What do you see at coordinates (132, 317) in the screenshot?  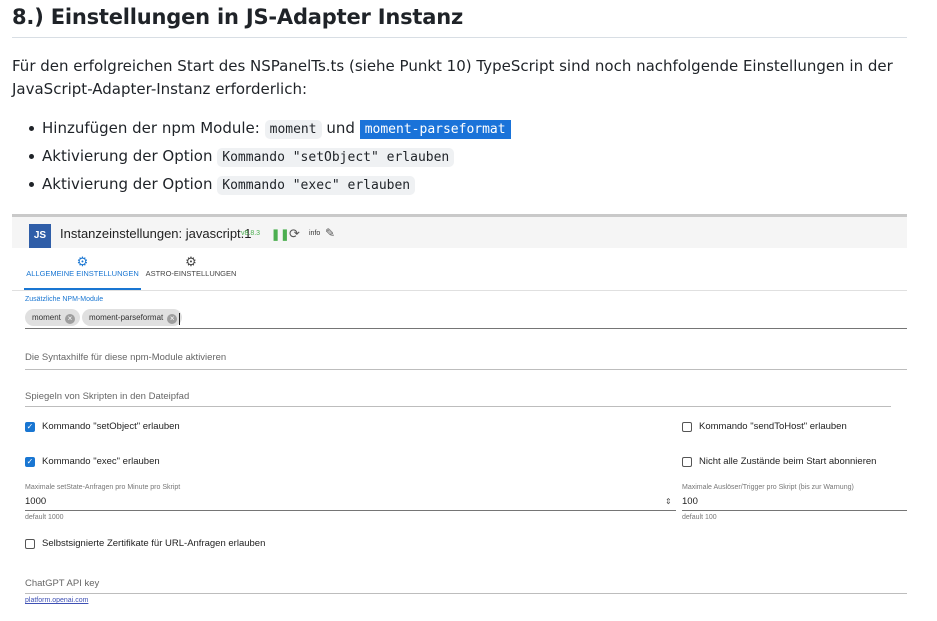 I see `chip-moment-parseformat: moment-parseformat ×` at bounding box center [132, 317].